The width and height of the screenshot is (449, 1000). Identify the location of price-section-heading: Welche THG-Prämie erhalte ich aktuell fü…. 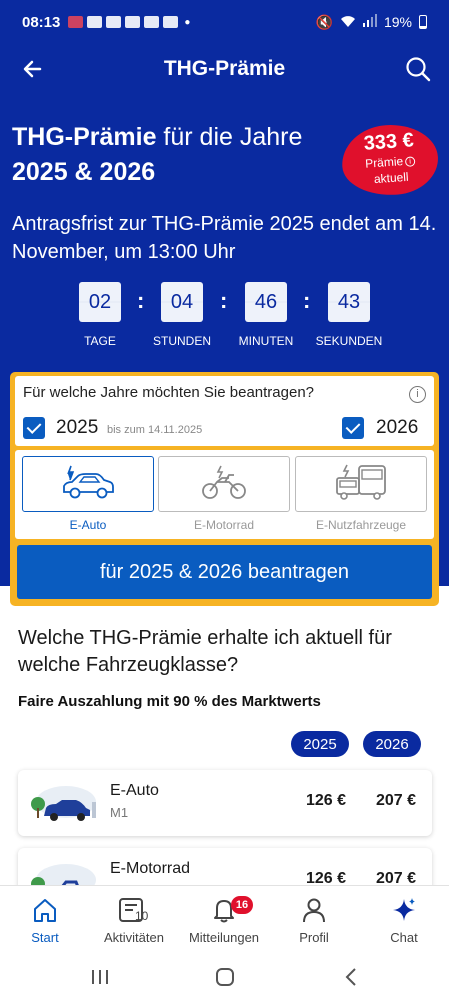
(205, 651).